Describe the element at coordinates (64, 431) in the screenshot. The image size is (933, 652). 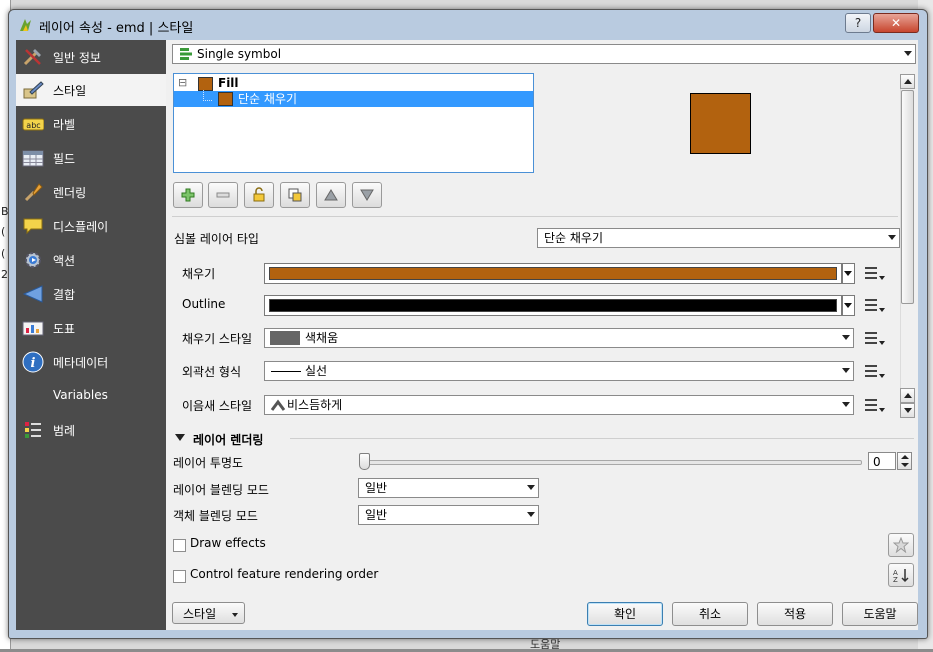
I see `sidebar-item-label: 범례` at that location.